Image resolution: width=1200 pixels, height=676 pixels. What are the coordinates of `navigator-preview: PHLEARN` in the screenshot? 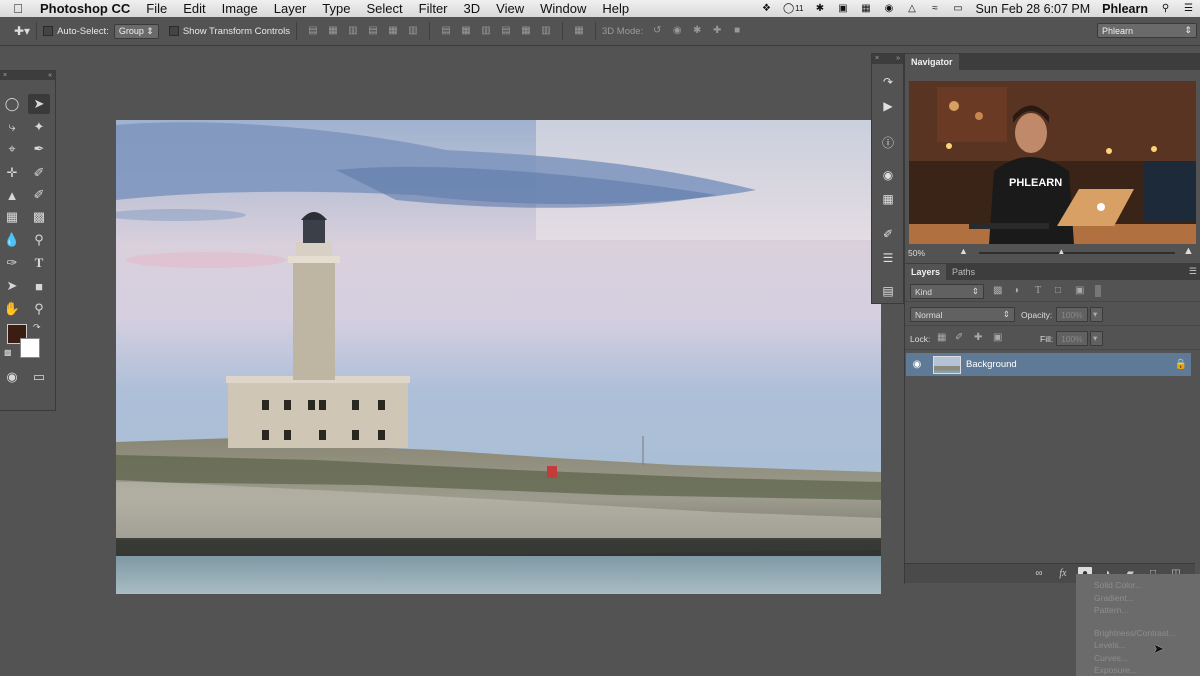 It's located at (1052, 162).